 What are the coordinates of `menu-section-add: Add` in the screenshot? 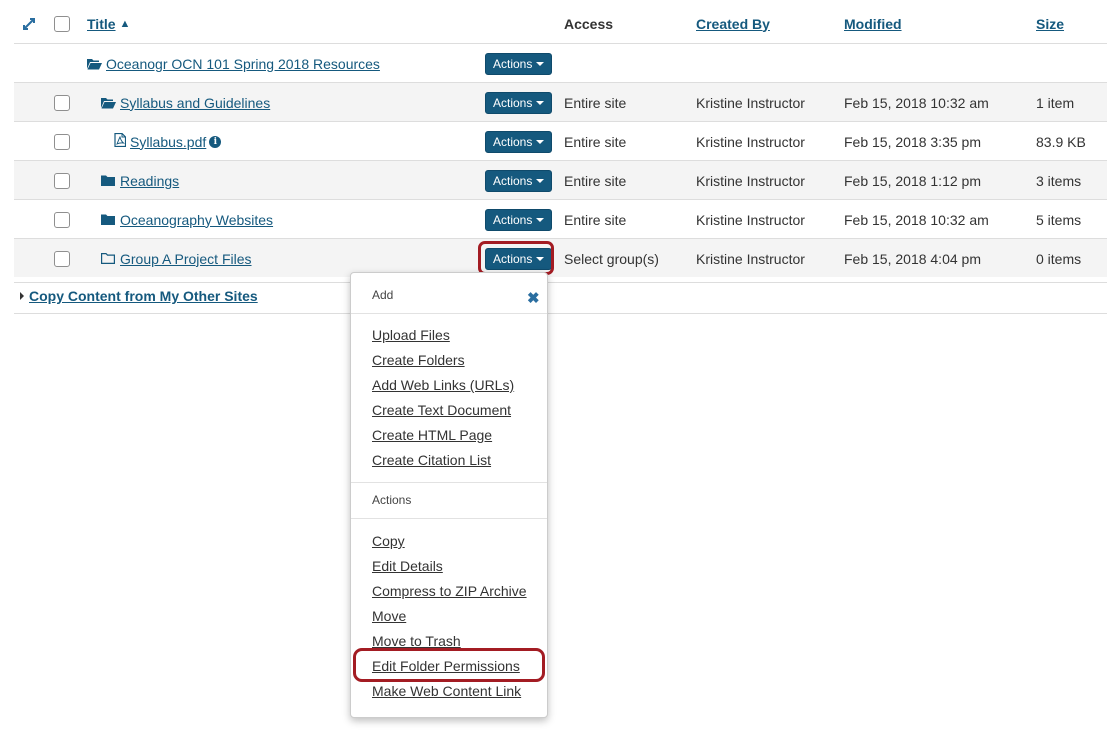 It's located at (383, 295).